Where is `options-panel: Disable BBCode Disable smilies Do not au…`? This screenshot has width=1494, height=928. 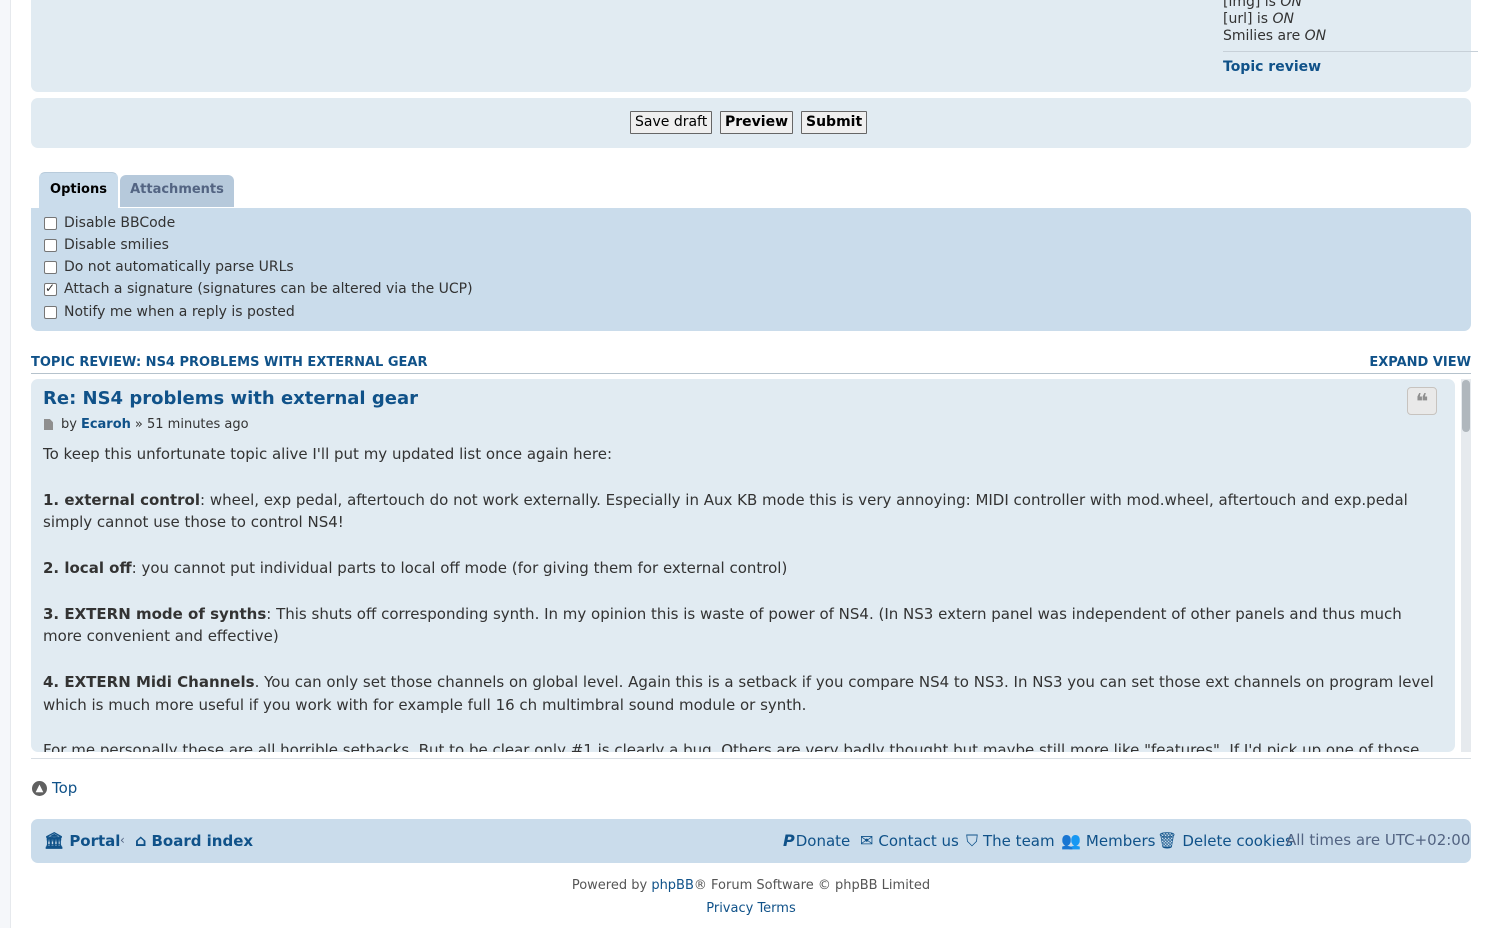
options-panel: Disable BBCode Disable smilies Do not au… is located at coordinates (751, 269).